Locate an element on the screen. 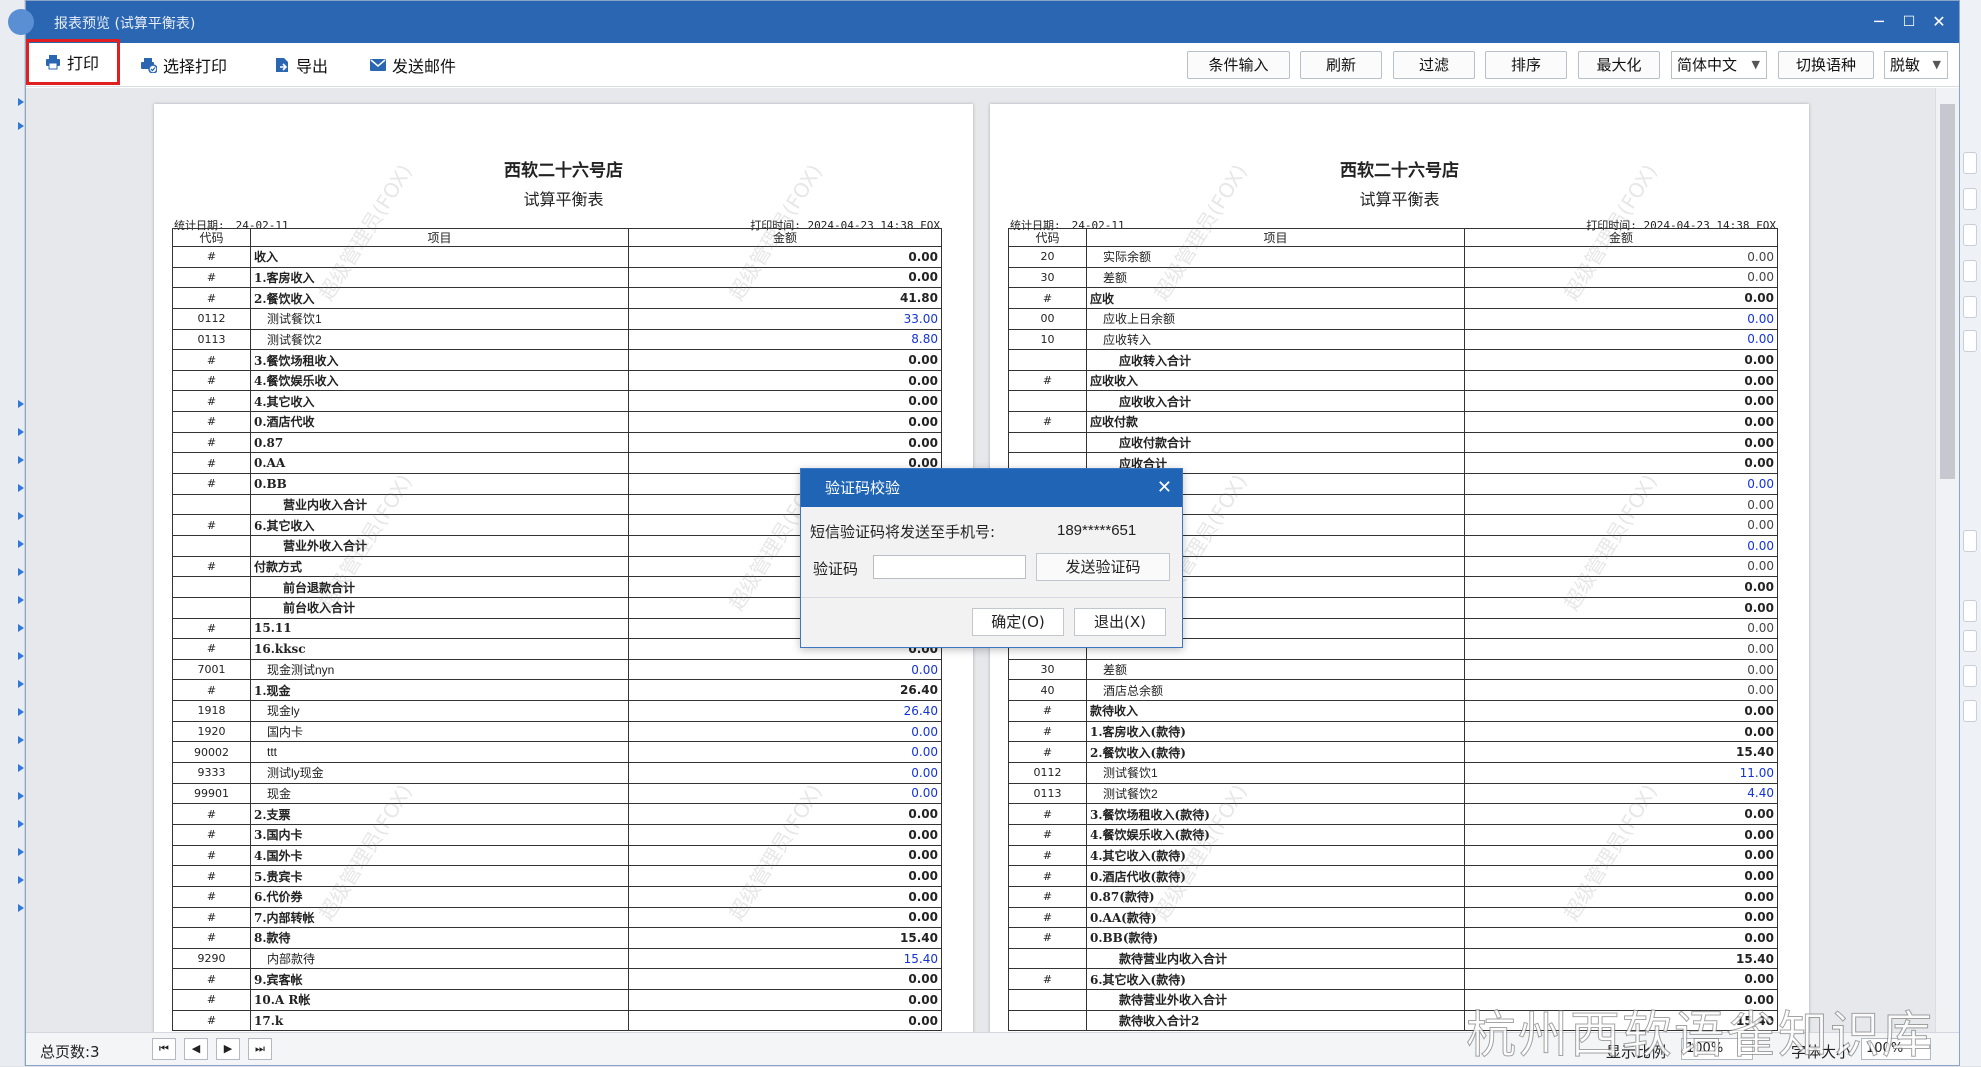 This screenshot has height=1067, width=1981. cell-item: 0.AA is located at coordinates (439, 463).